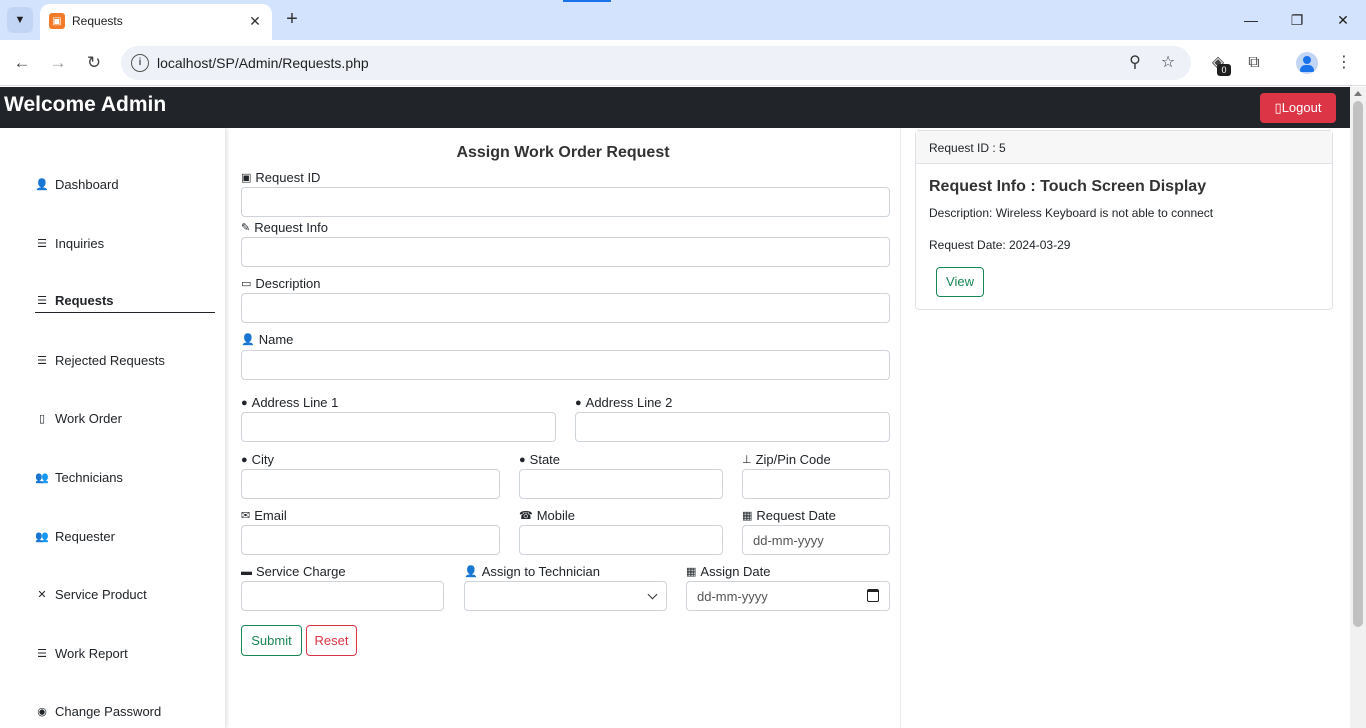 The height and width of the screenshot is (728, 1366). Describe the element at coordinates (125, 301) in the screenshot. I see `sidebar-item-requests: ☰ Requests` at that location.